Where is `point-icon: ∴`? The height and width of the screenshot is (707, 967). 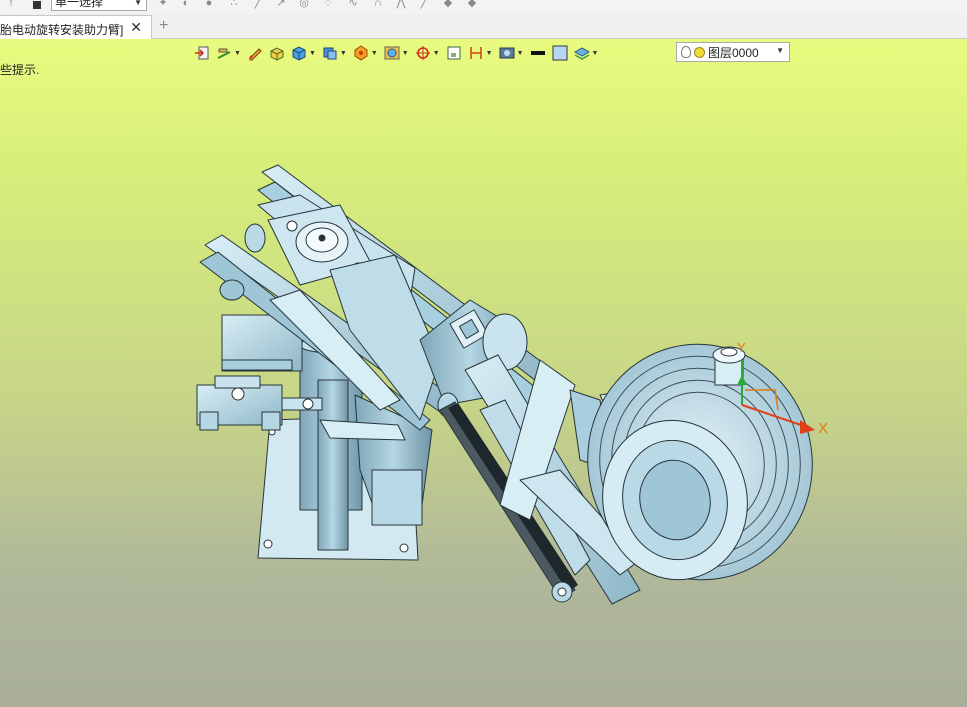 point-icon: ∴ is located at coordinates (234, 4).